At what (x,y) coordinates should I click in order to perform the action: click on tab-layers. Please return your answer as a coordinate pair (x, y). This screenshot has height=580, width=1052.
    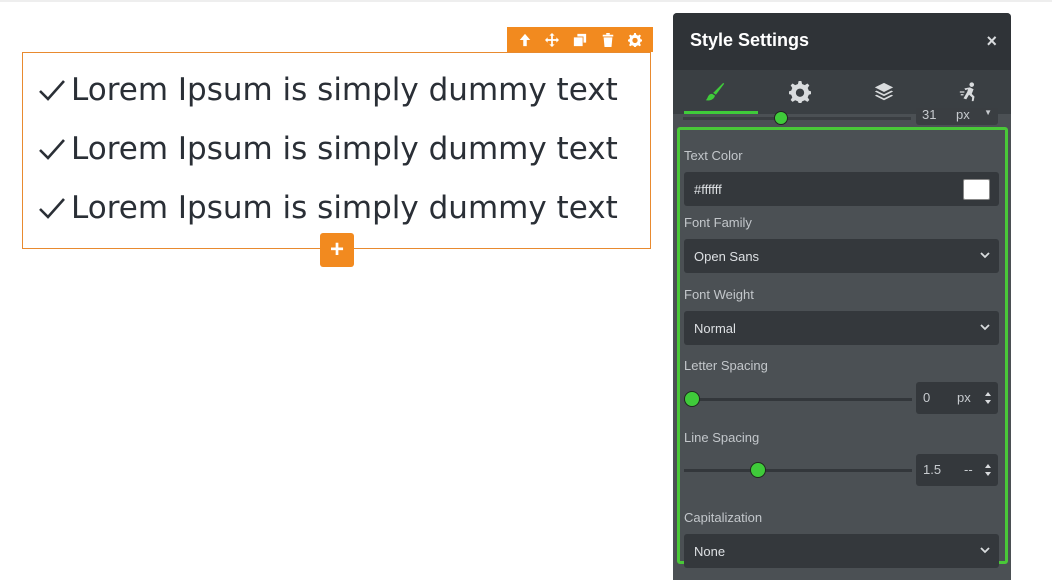
    Looking at the image, I should click on (884, 92).